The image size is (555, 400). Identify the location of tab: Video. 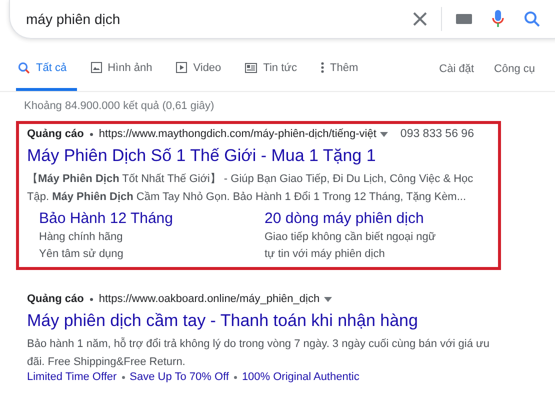
(203, 69).